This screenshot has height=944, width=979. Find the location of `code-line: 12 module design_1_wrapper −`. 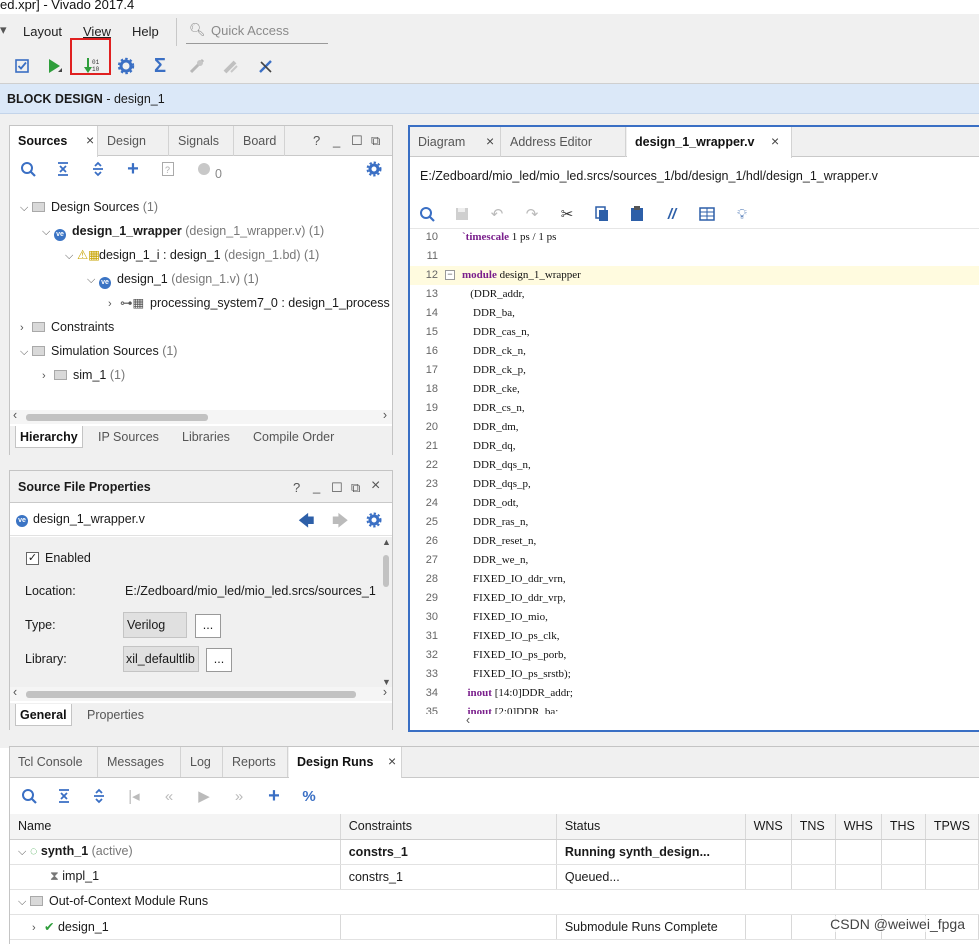

code-line: 12 module design_1_wrapper − is located at coordinates (694, 275).